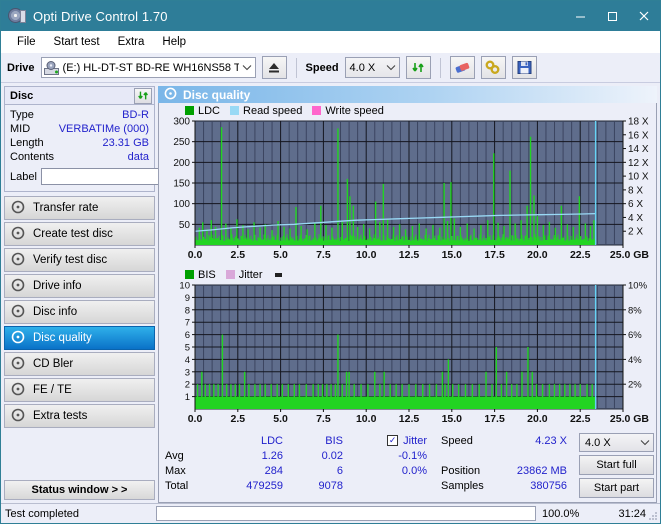  Describe the element at coordinates (638, 122) in the screenshot. I see `svg-text: 18 X` at that location.